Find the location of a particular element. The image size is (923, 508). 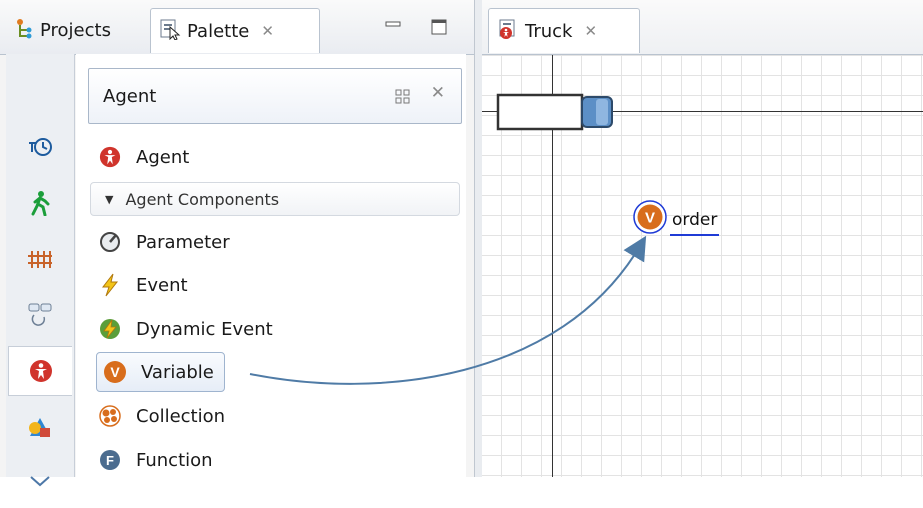

parameter-icon is located at coordinates (110, 242).